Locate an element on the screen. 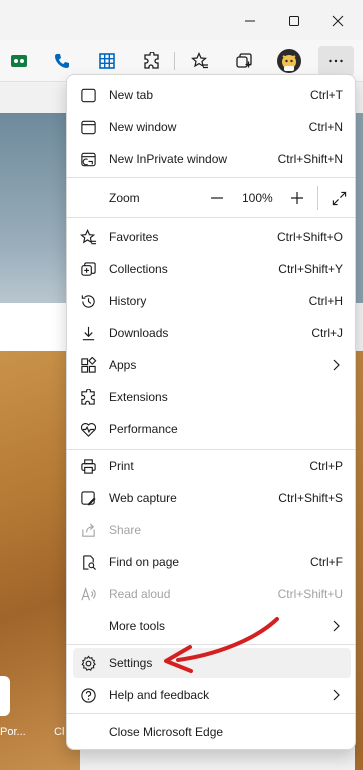 This screenshot has width=363, height=770. minimize-button is located at coordinates (250, 21).